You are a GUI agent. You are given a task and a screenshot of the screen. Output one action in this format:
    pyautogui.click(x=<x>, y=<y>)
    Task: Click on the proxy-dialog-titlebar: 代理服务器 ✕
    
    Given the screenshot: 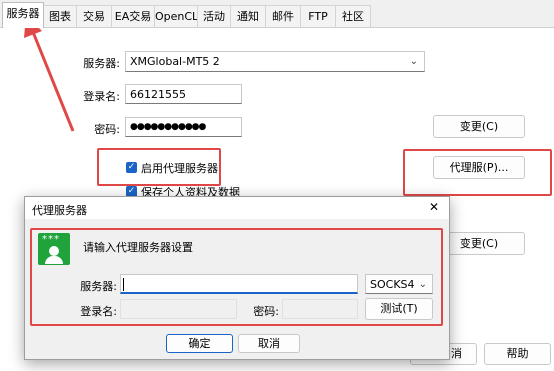 What is the action you would take?
    pyautogui.click(x=237, y=208)
    